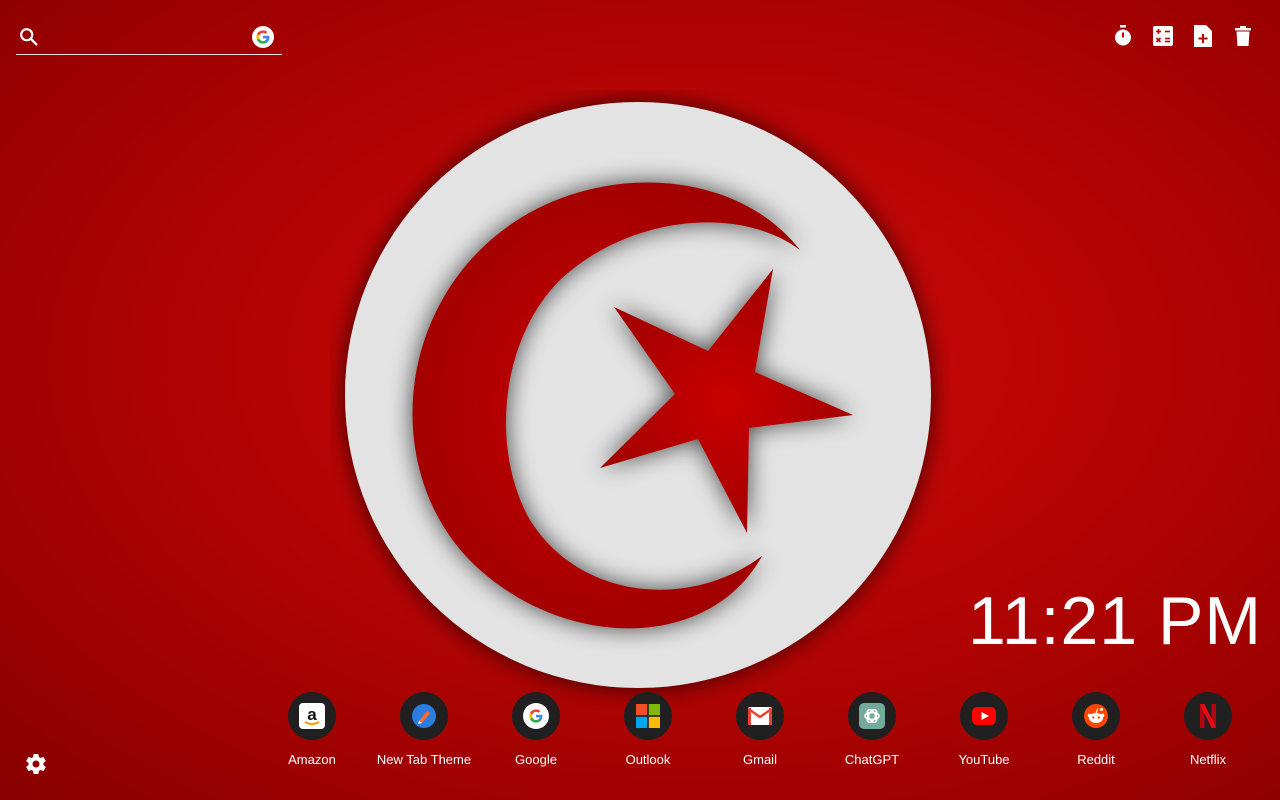 The image size is (1280, 800). I want to click on google-engine-icon, so click(263, 37).